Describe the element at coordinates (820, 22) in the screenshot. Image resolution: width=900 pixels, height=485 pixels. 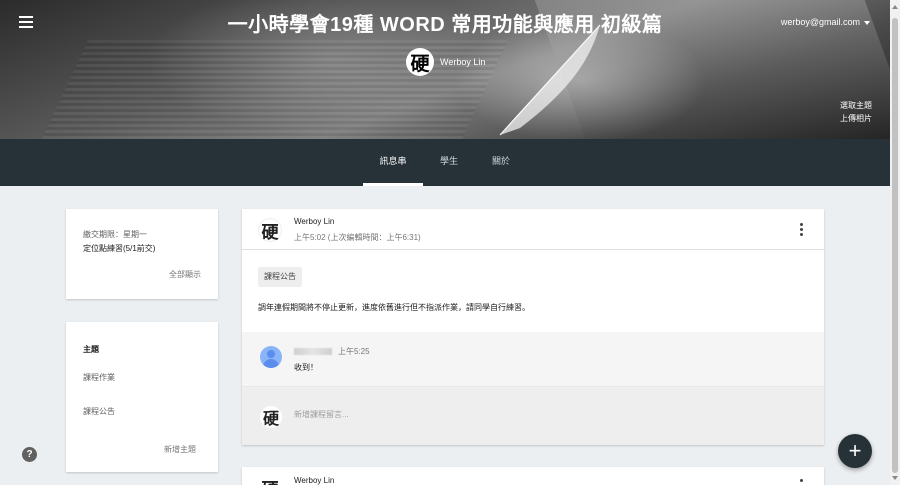
I see `account-email: werboy@gmail.com` at that location.